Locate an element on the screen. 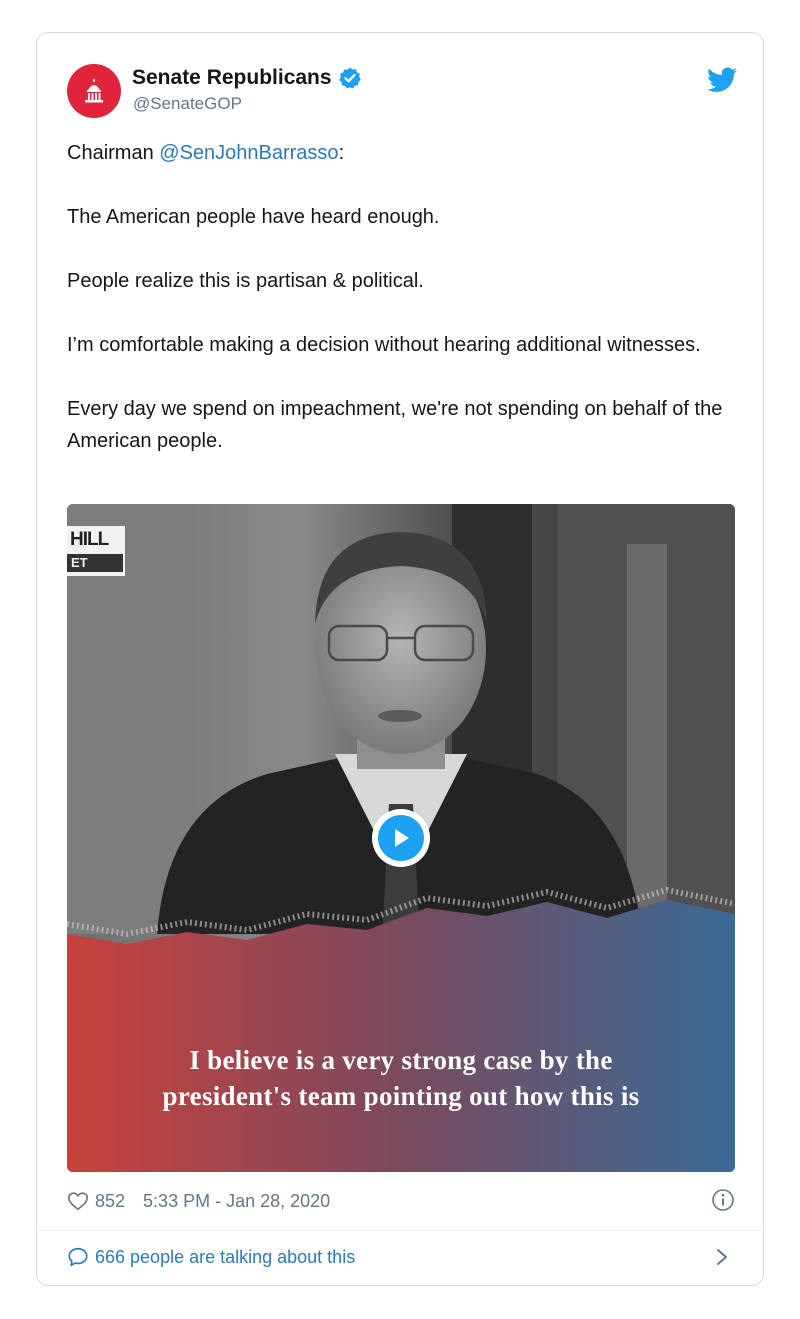 This screenshot has width=800, height=1319. verified-badge-icon is located at coordinates (349, 78).